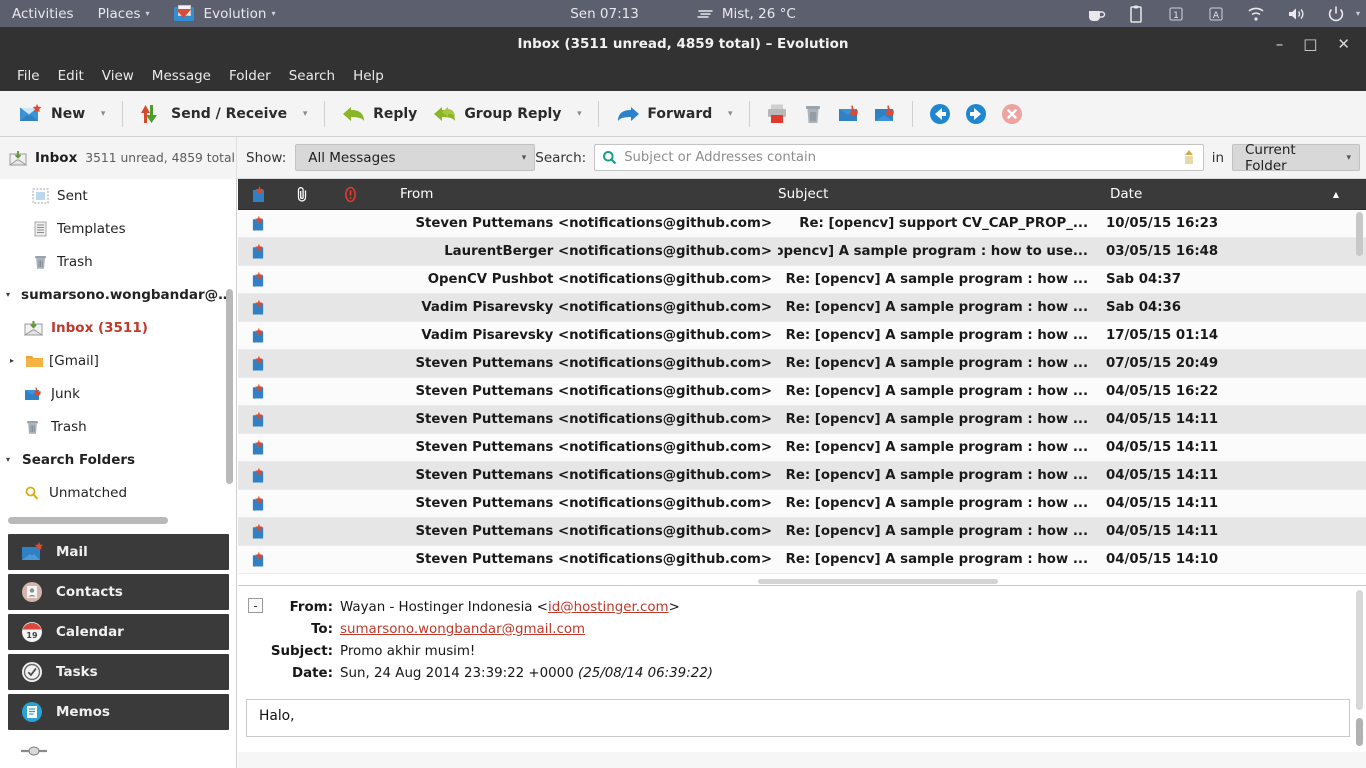  What do you see at coordinates (462, 630) in the screenshot?
I see `to-email-link: sumarsono.wongbandar@gmail.com` at bounding box center [462, 630].